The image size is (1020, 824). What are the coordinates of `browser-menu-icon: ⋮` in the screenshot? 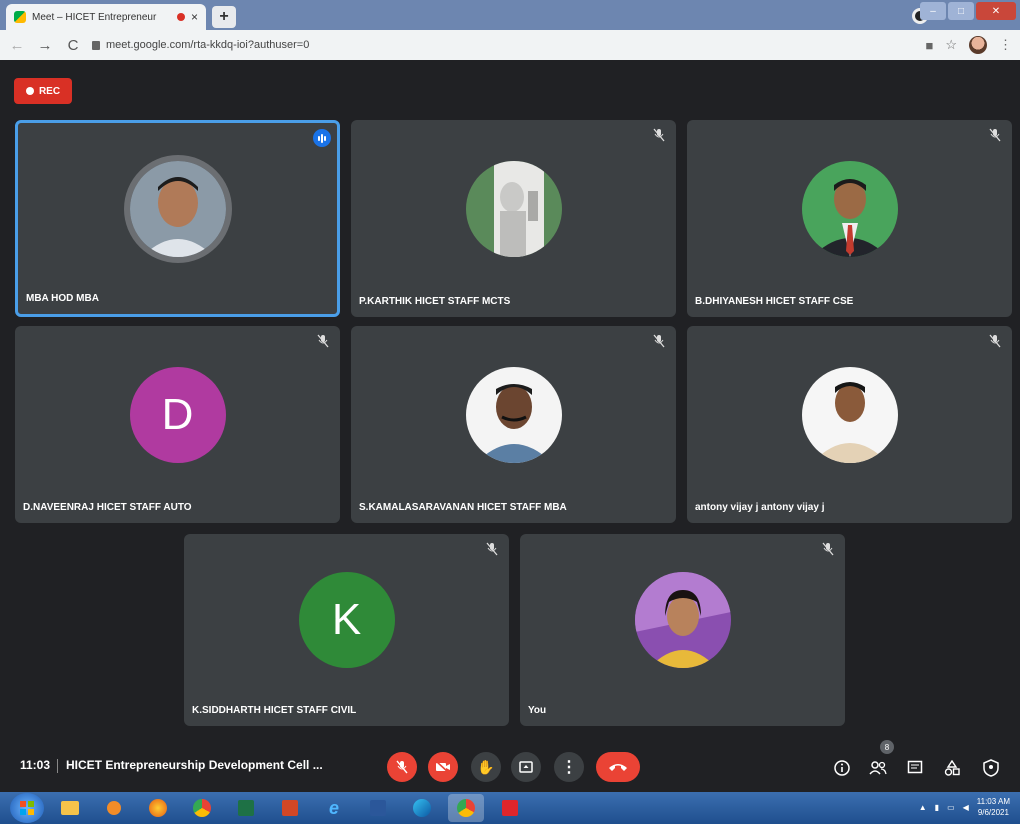 It's located at (1005, 45).